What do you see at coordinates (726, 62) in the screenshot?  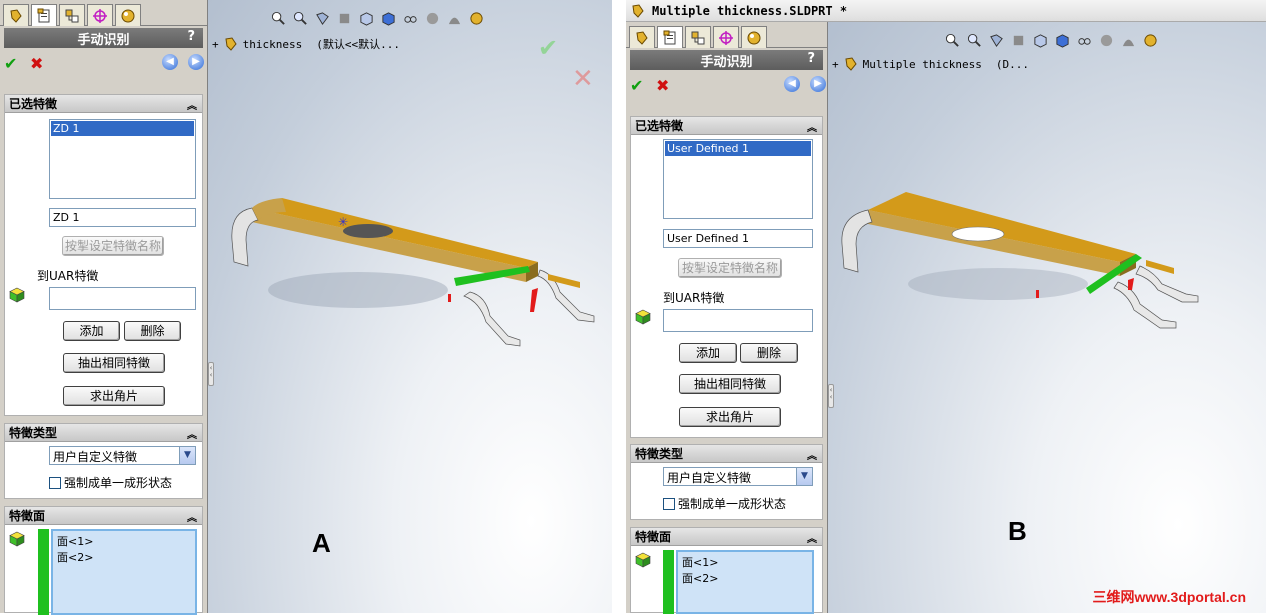 I see `page-title: 手动识别` at bounding box center [726, 62].